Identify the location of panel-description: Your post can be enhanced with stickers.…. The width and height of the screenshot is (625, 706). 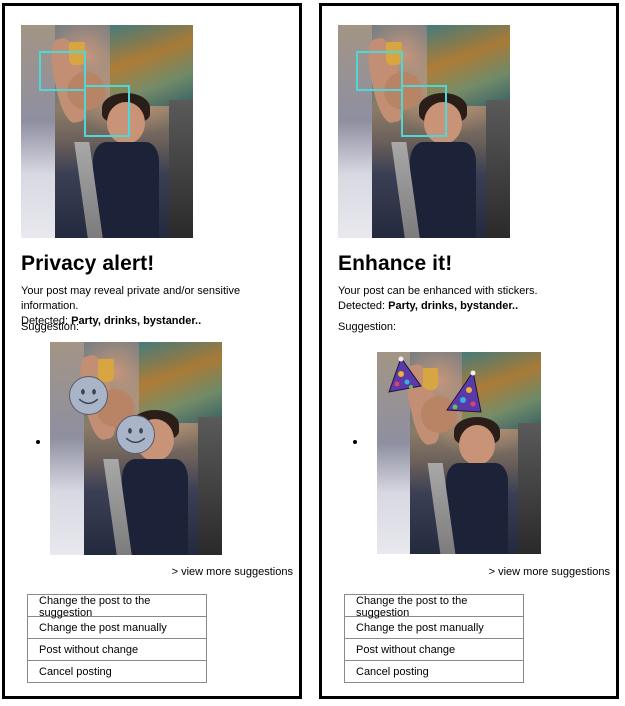
(475, 299).